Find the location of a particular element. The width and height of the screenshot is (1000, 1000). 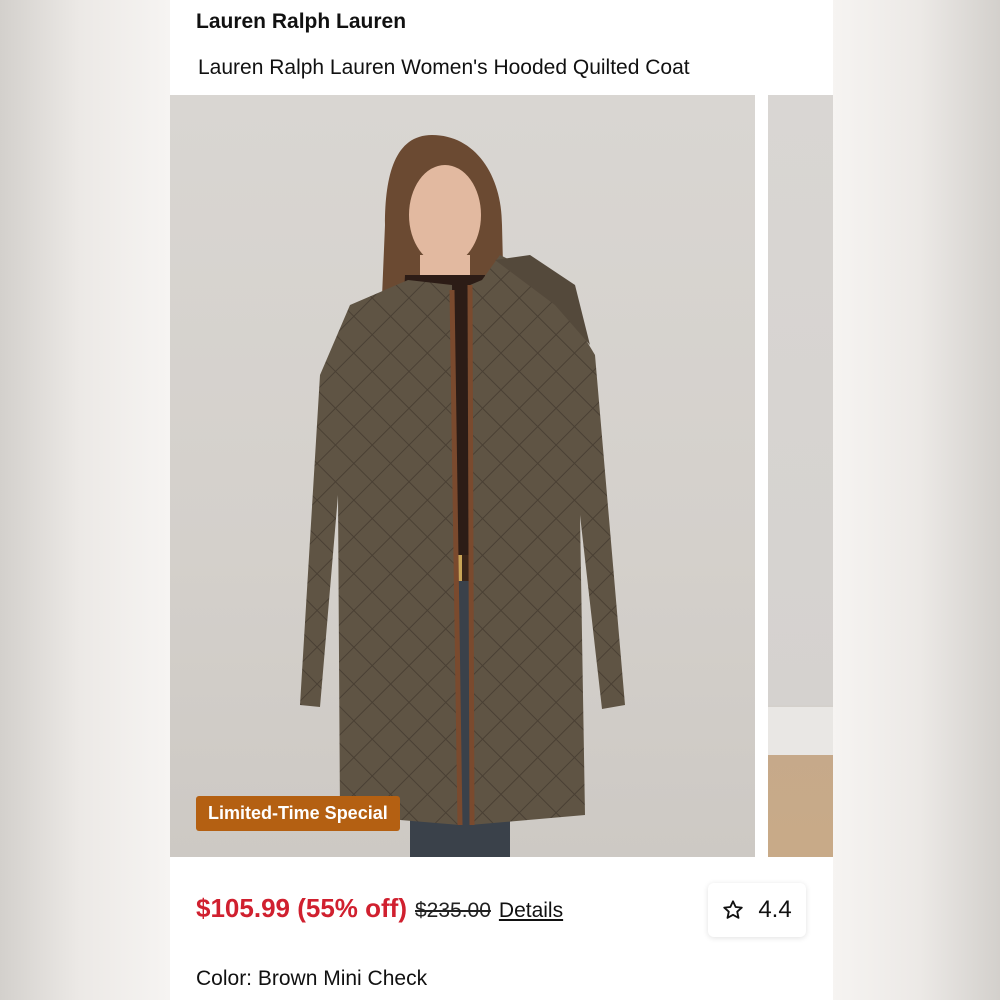

sale-price: $105.99 (55% off) is located at coordinates (301, 908).